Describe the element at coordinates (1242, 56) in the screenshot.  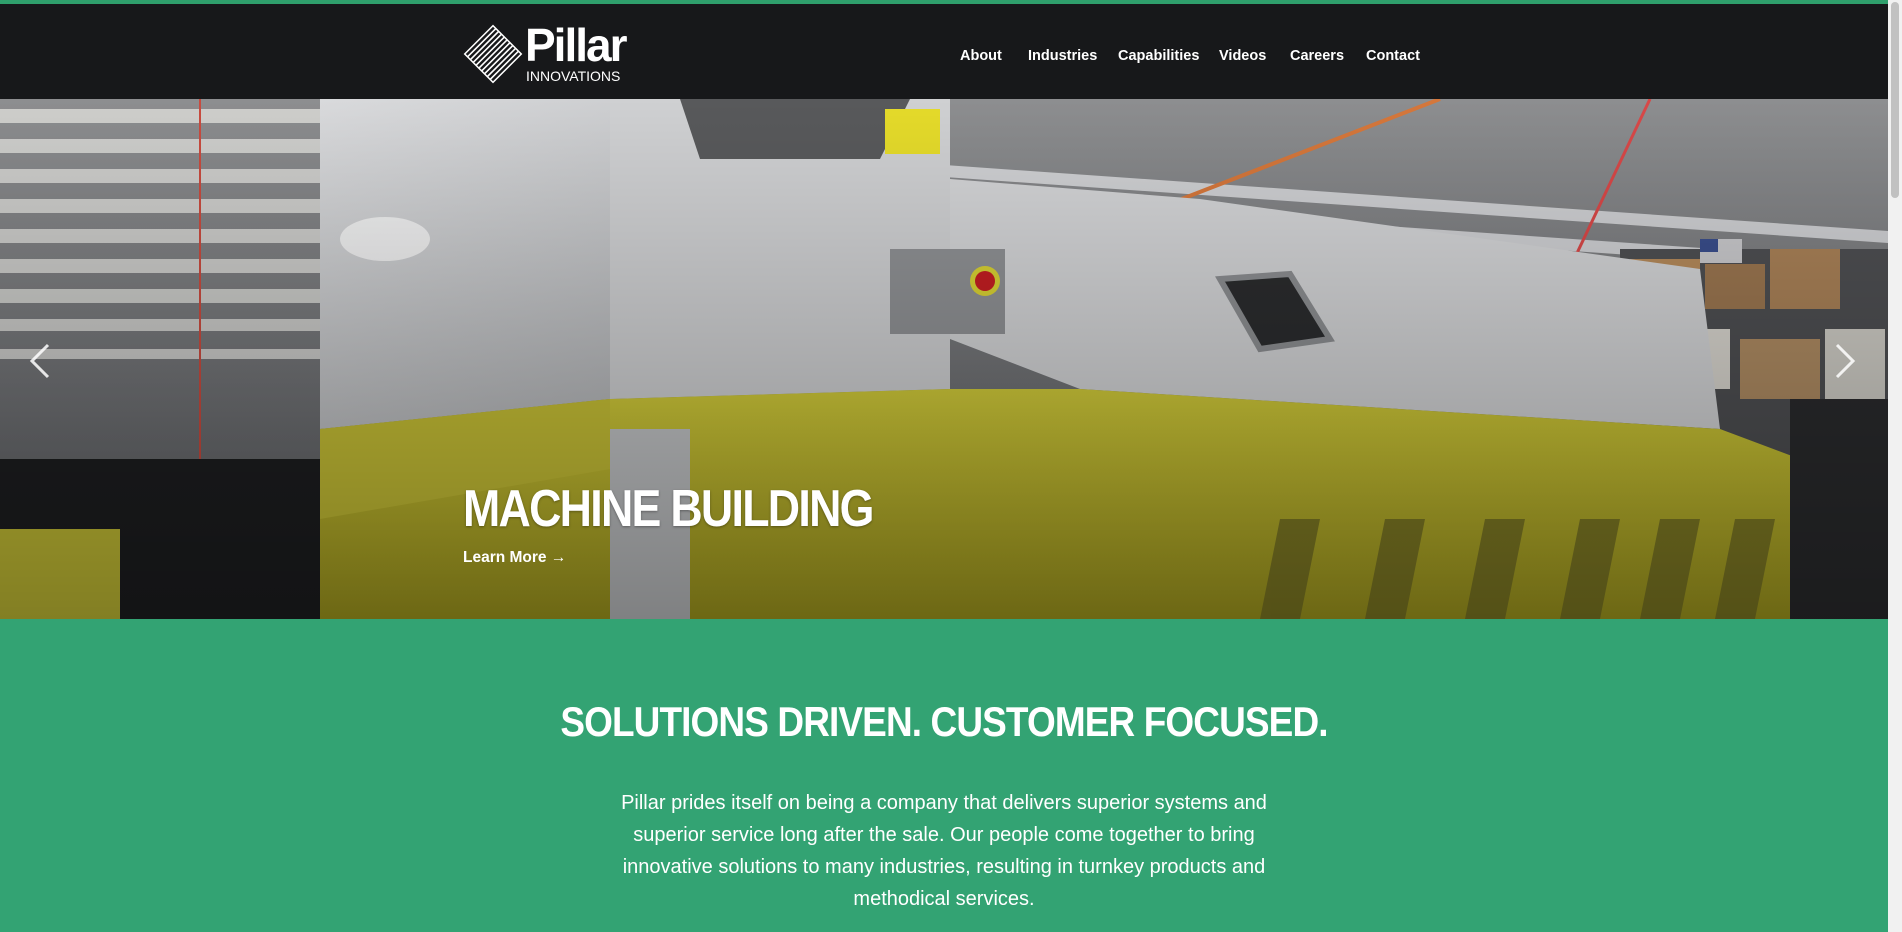
I see `nav-item-videos: Videos` at that location.